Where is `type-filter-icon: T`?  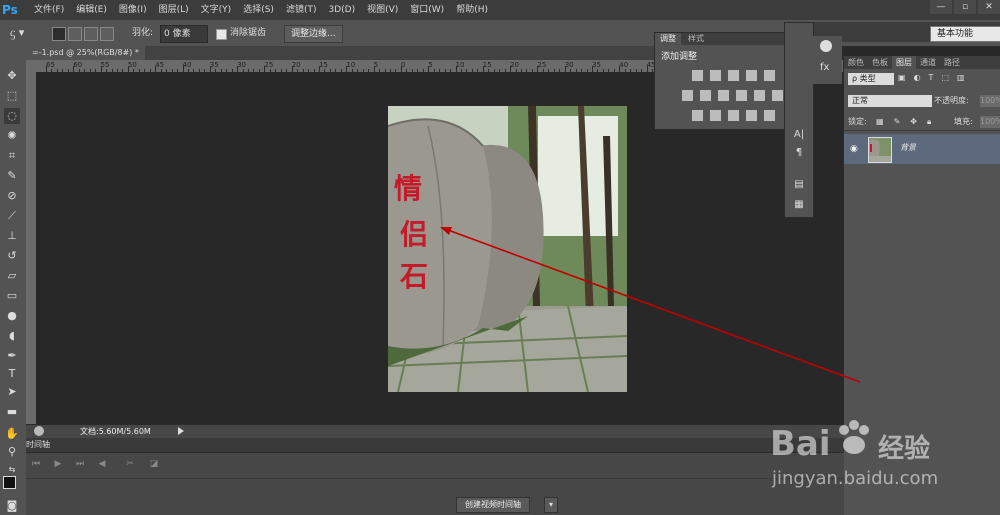 type-filter-icon: T is located at coordinates (931, 79).